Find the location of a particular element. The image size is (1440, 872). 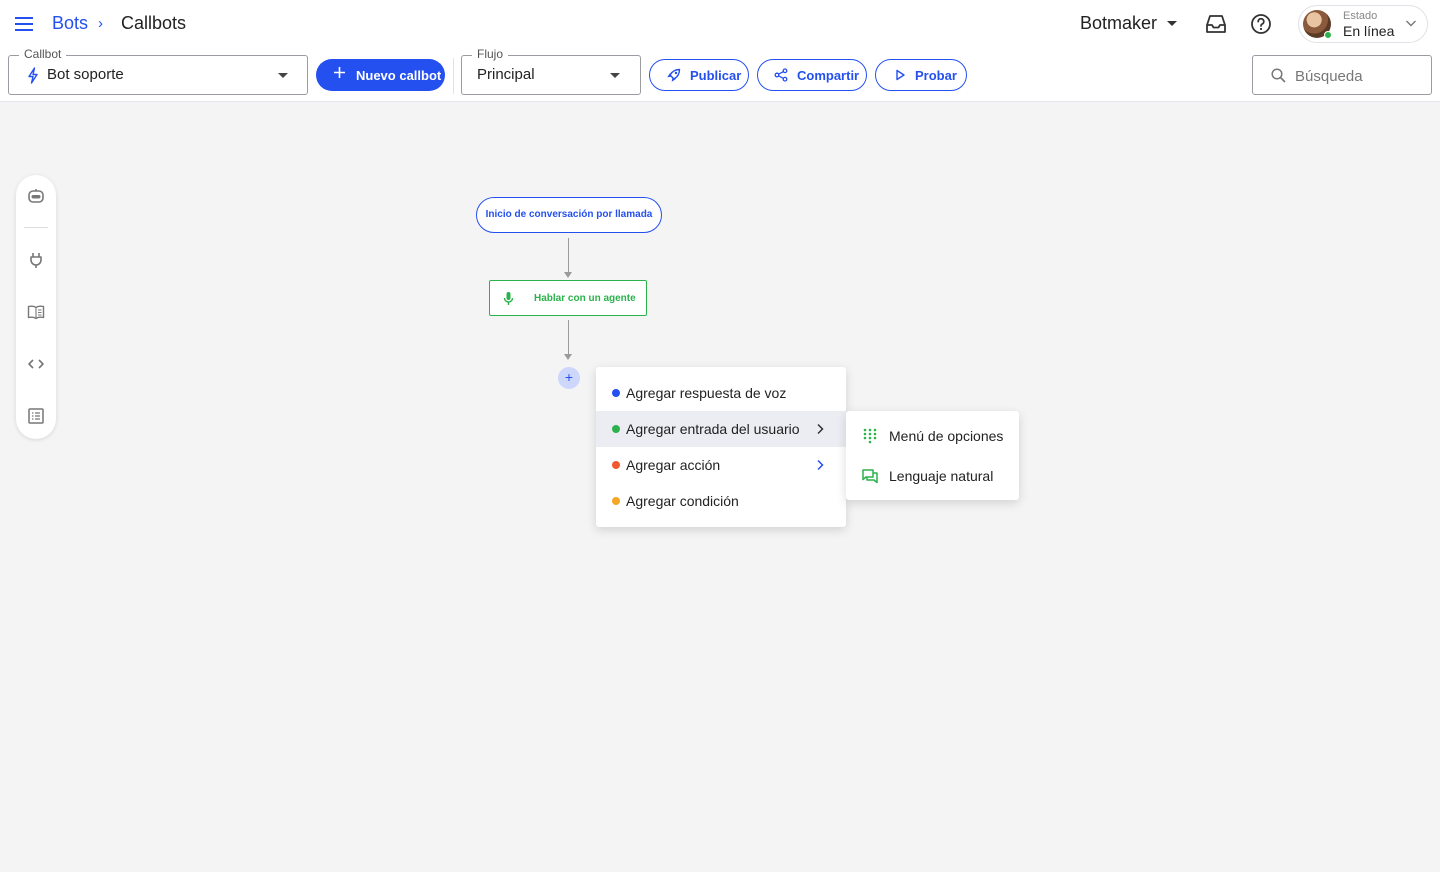

green-dot-icon is located at coordinates (616, 429).